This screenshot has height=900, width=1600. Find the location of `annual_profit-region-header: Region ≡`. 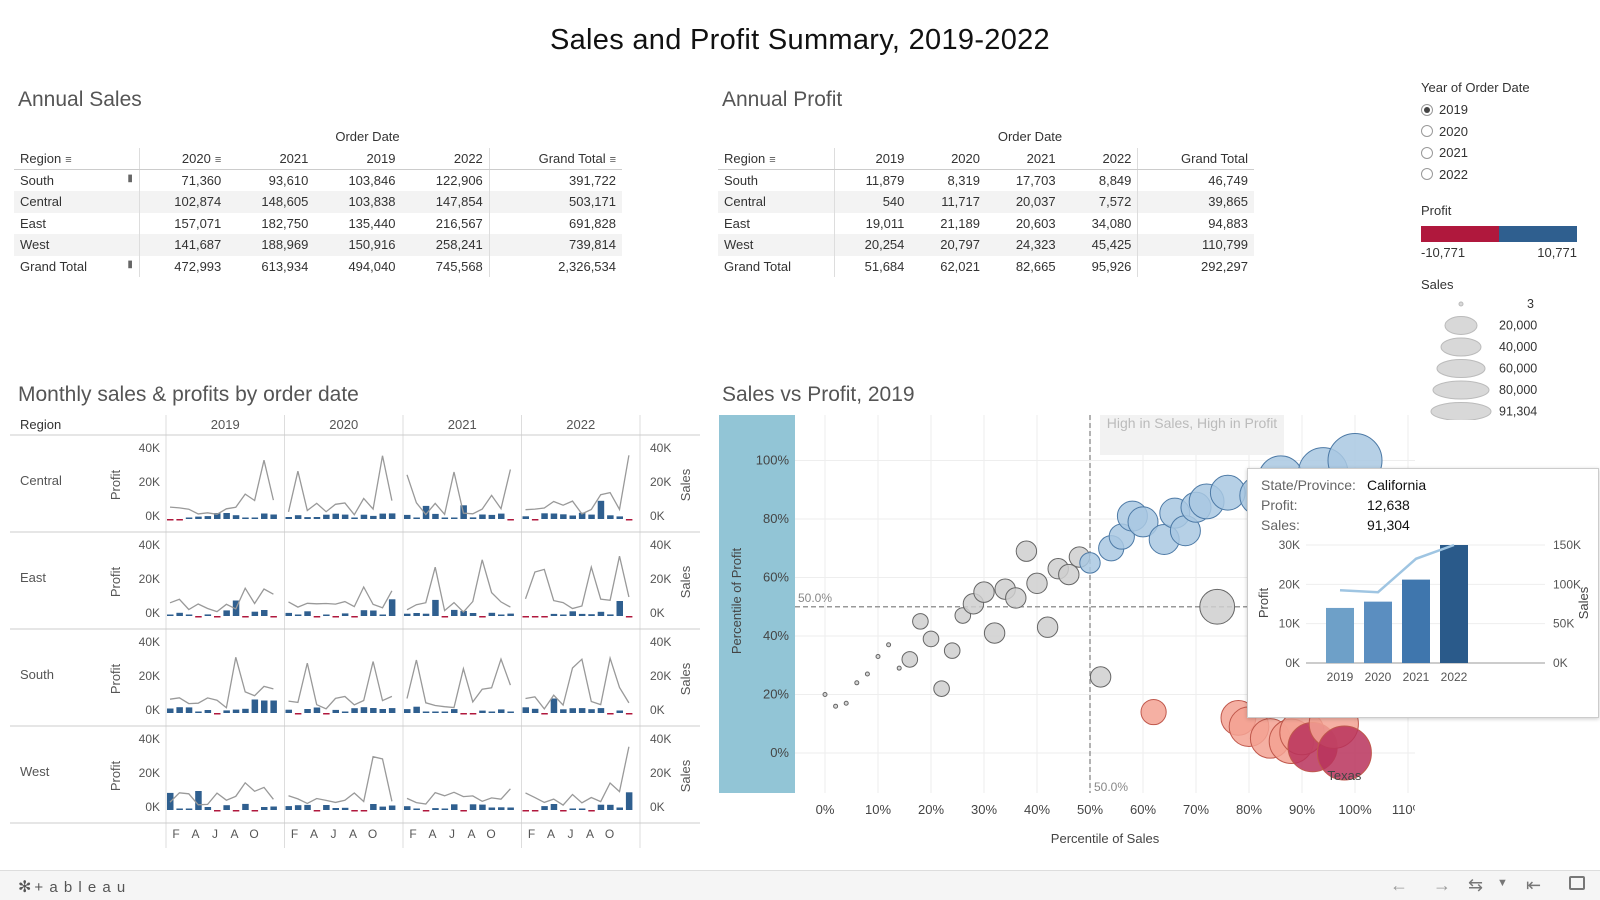

annual_profit-region-header: Region ≡ is located at coordinates (776, 159).